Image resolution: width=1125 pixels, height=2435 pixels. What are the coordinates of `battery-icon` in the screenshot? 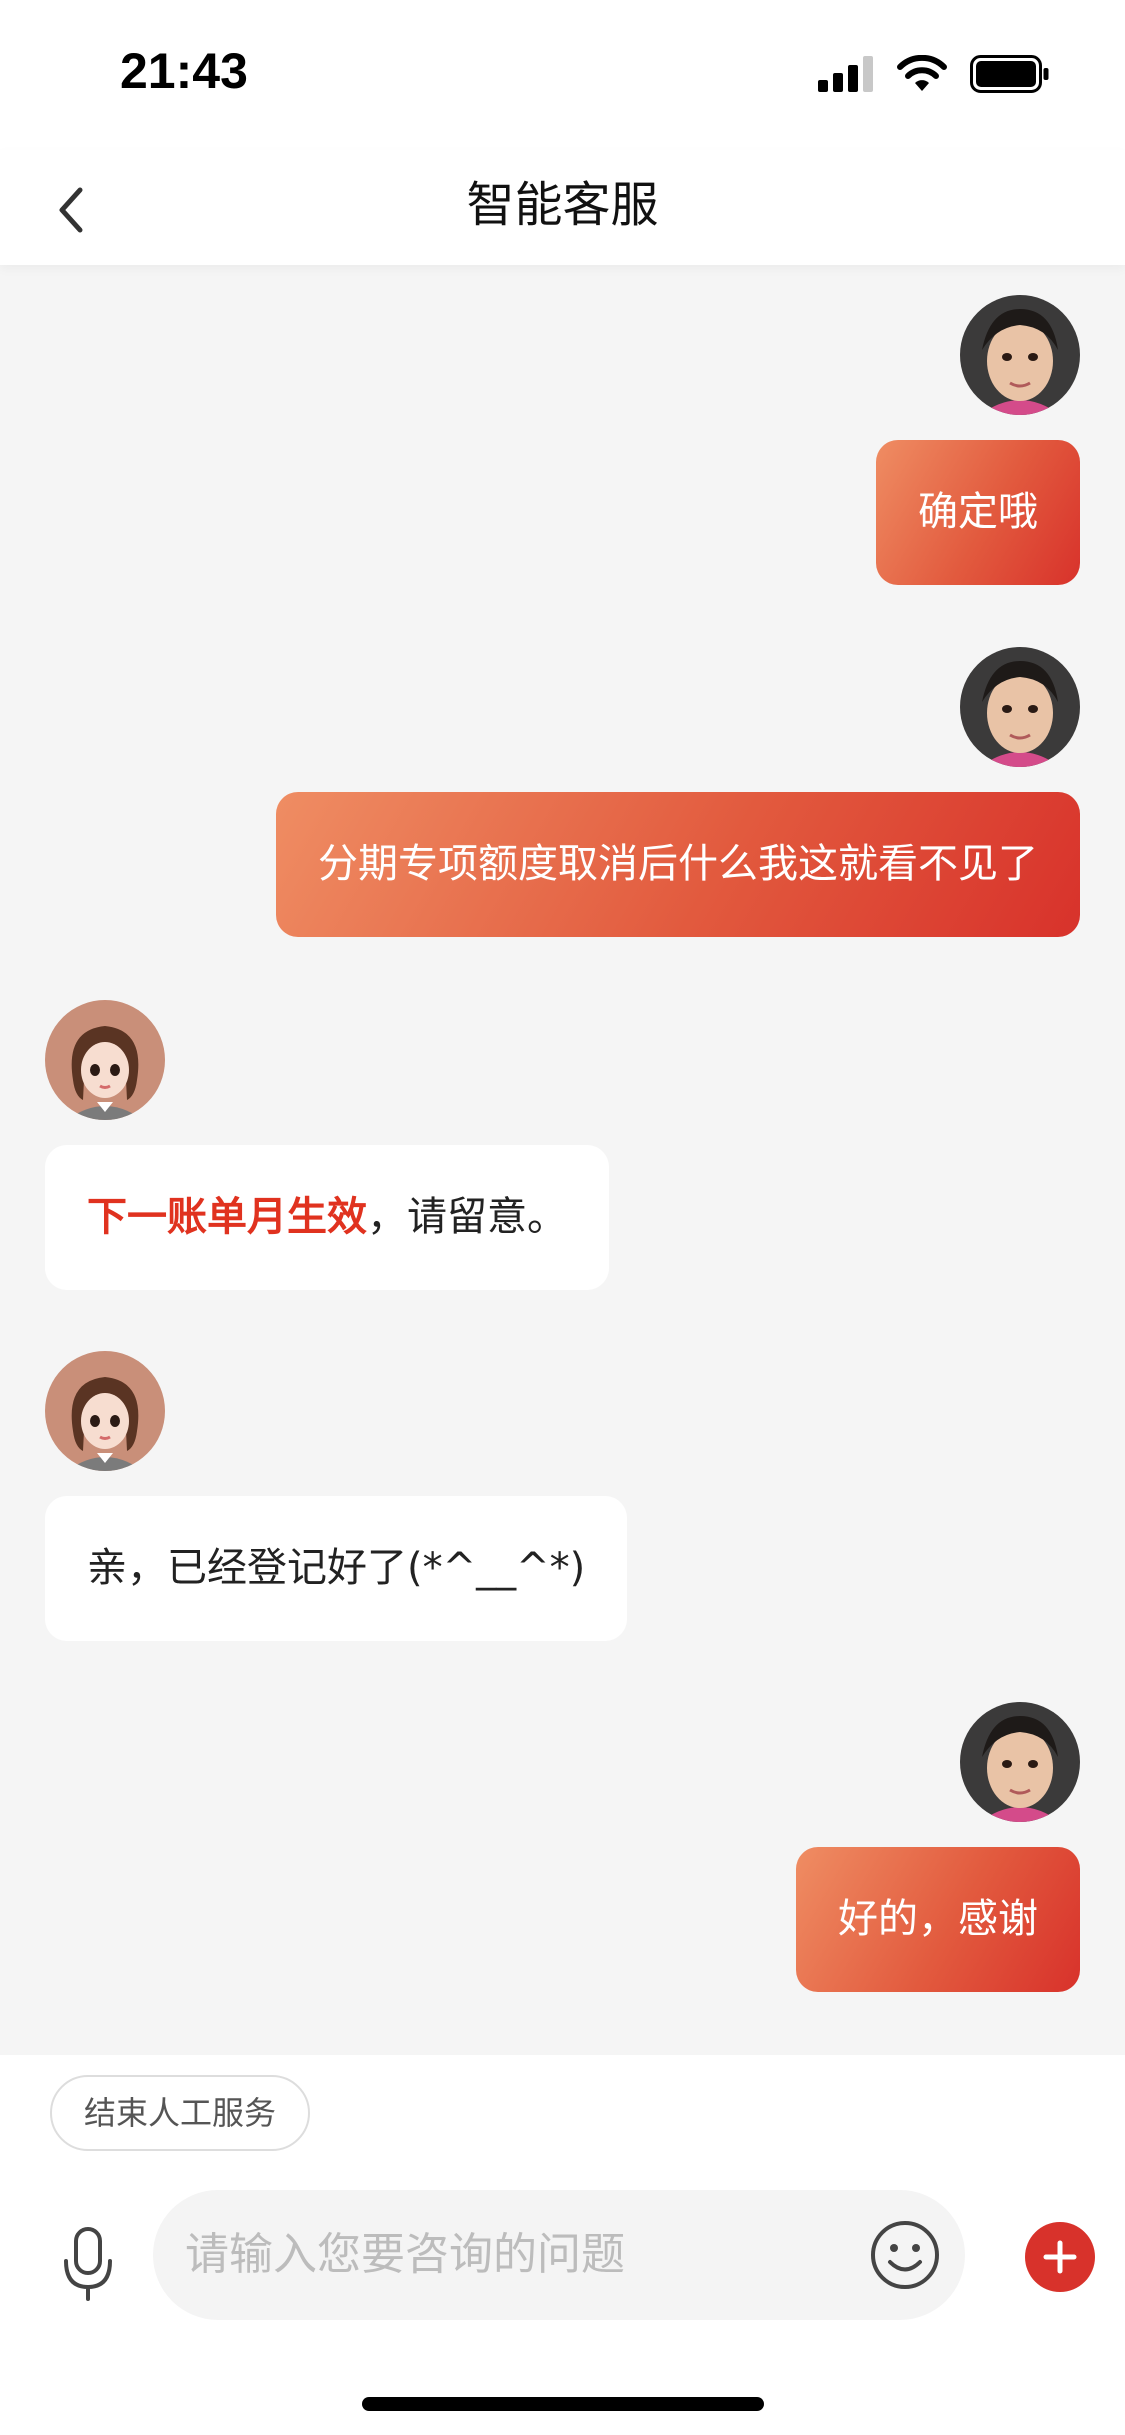 It's located at (1010, 76).